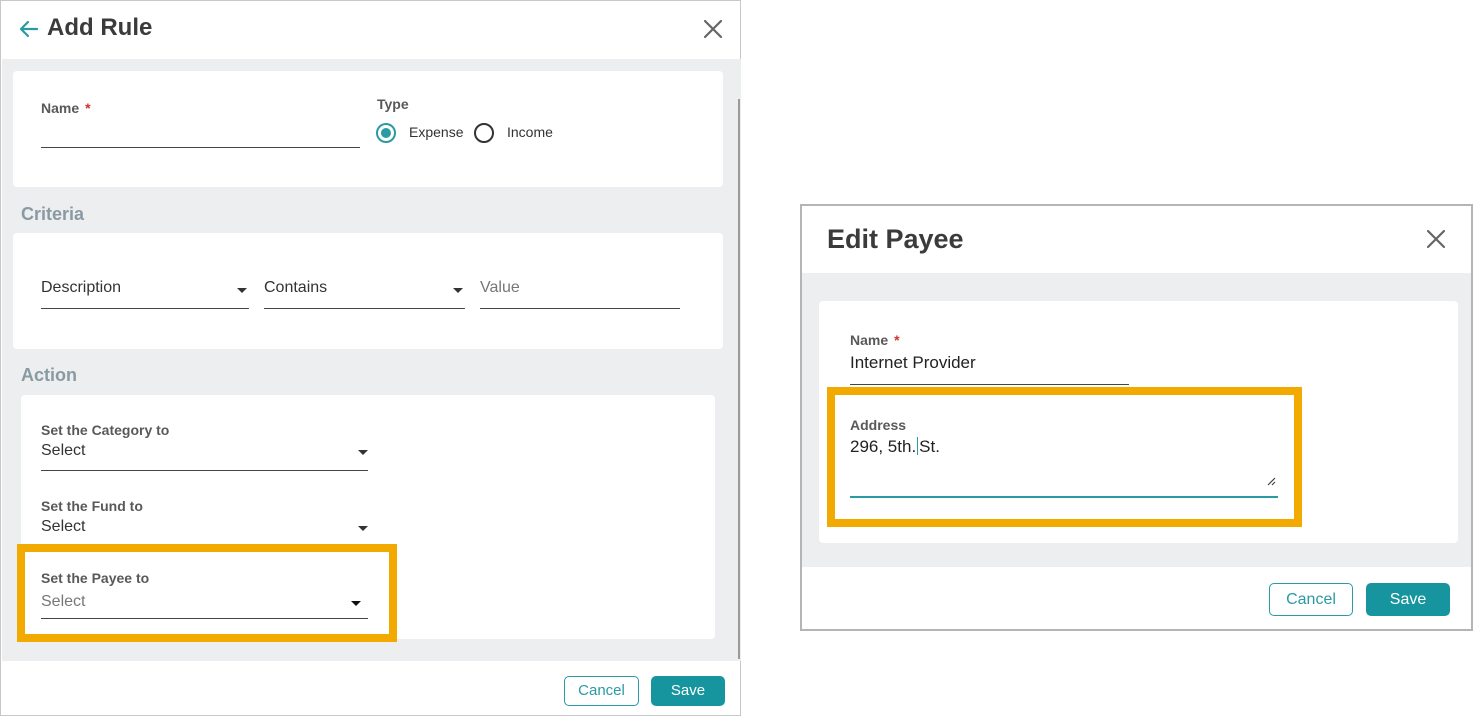 The height and width of the screenshot is (716, 1473). What do you see at coordinates (739, 379) in the screenshot?
I see `scrollbar` at bounding box center [739, 379].